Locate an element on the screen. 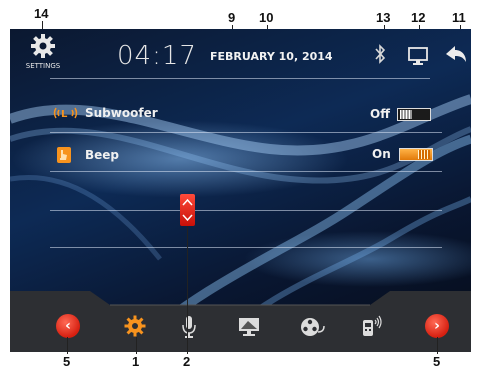 The width and height of the screenshot is (479, 369). callout-1-line is located at coordinates (136, 345).